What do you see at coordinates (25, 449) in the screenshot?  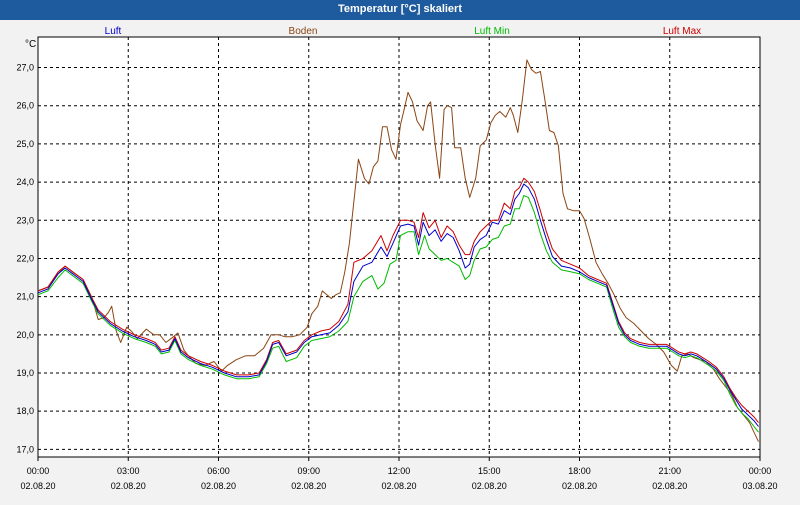 I see `y-tick-label: 17,0` at bounding box center [25, 449].